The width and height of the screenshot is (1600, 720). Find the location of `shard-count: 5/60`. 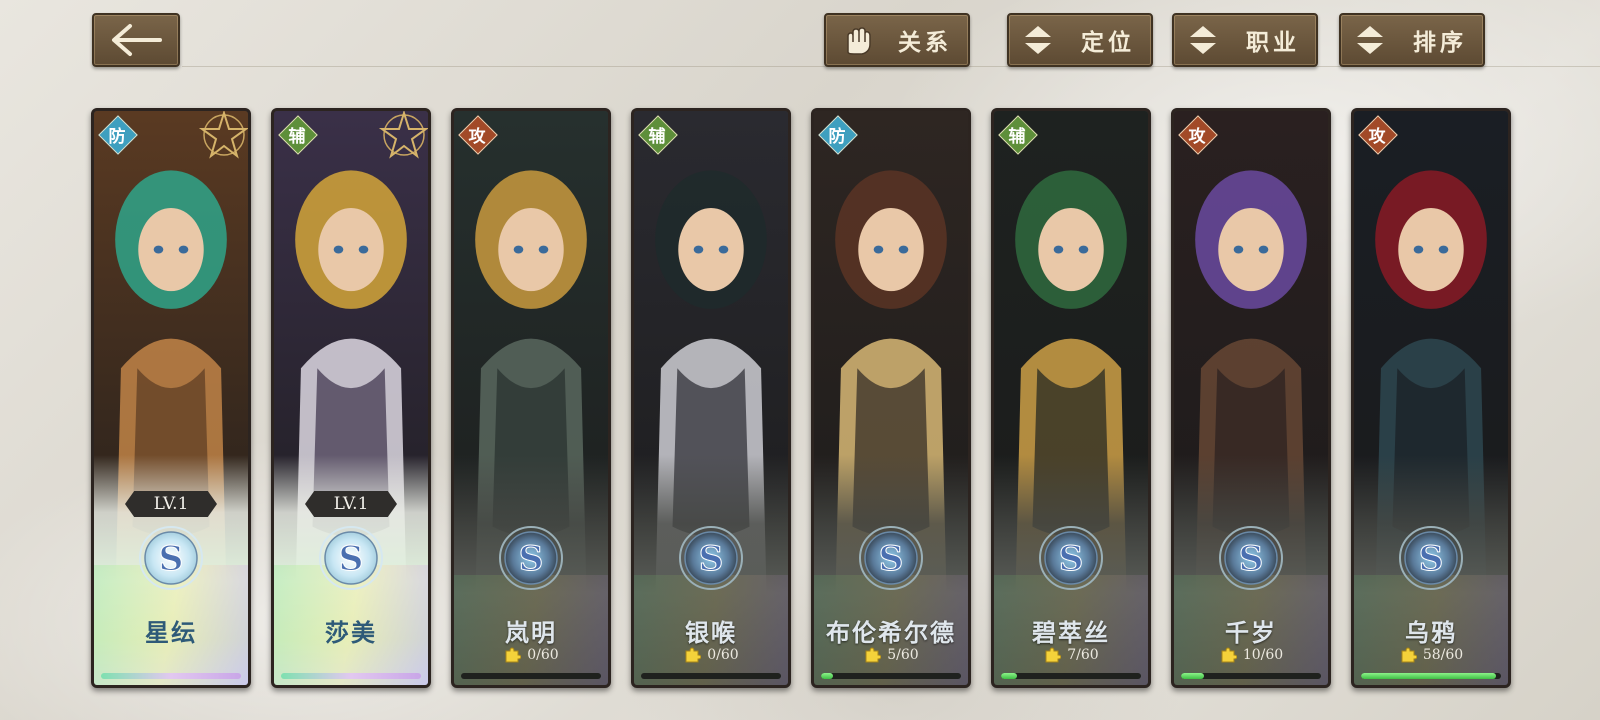

shard-count: 5/60 is located at coordinates (891, 655).